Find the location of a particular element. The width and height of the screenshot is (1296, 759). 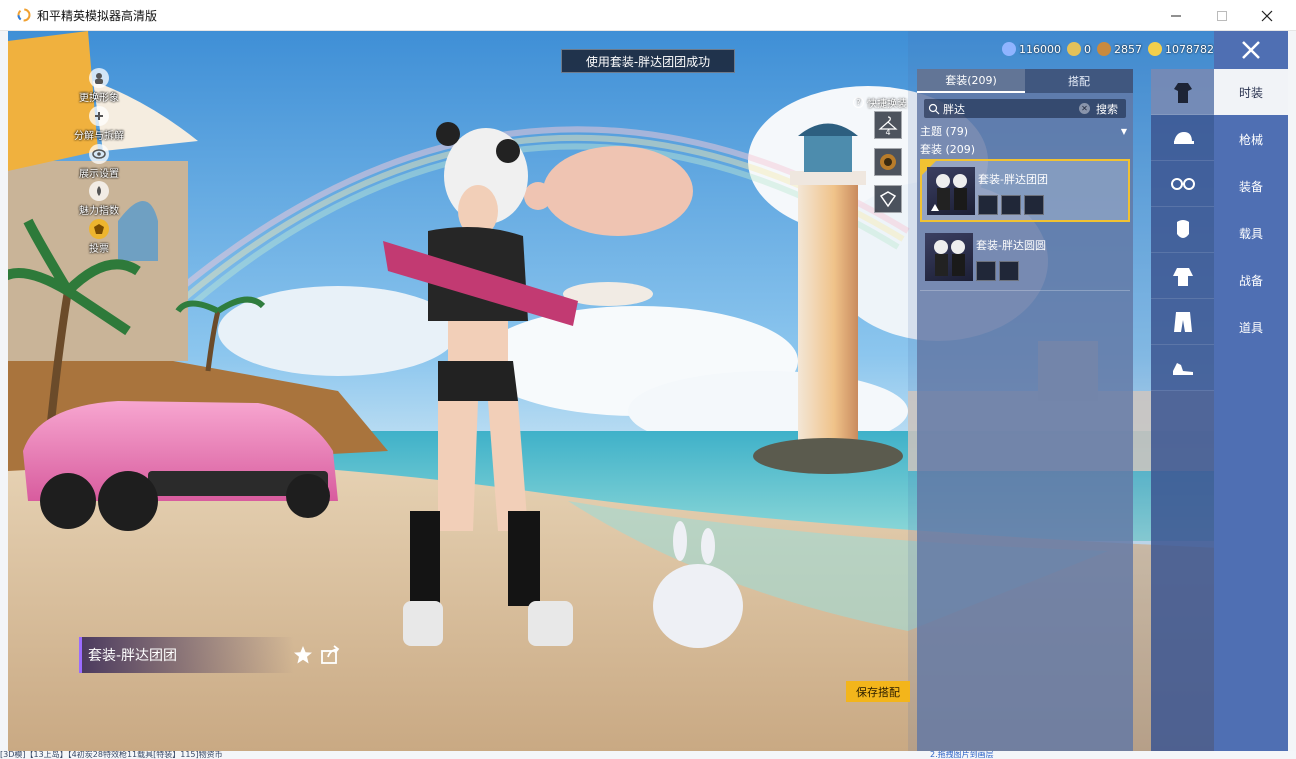

currency-item: 2857 is located at coordinates (1119, 49).